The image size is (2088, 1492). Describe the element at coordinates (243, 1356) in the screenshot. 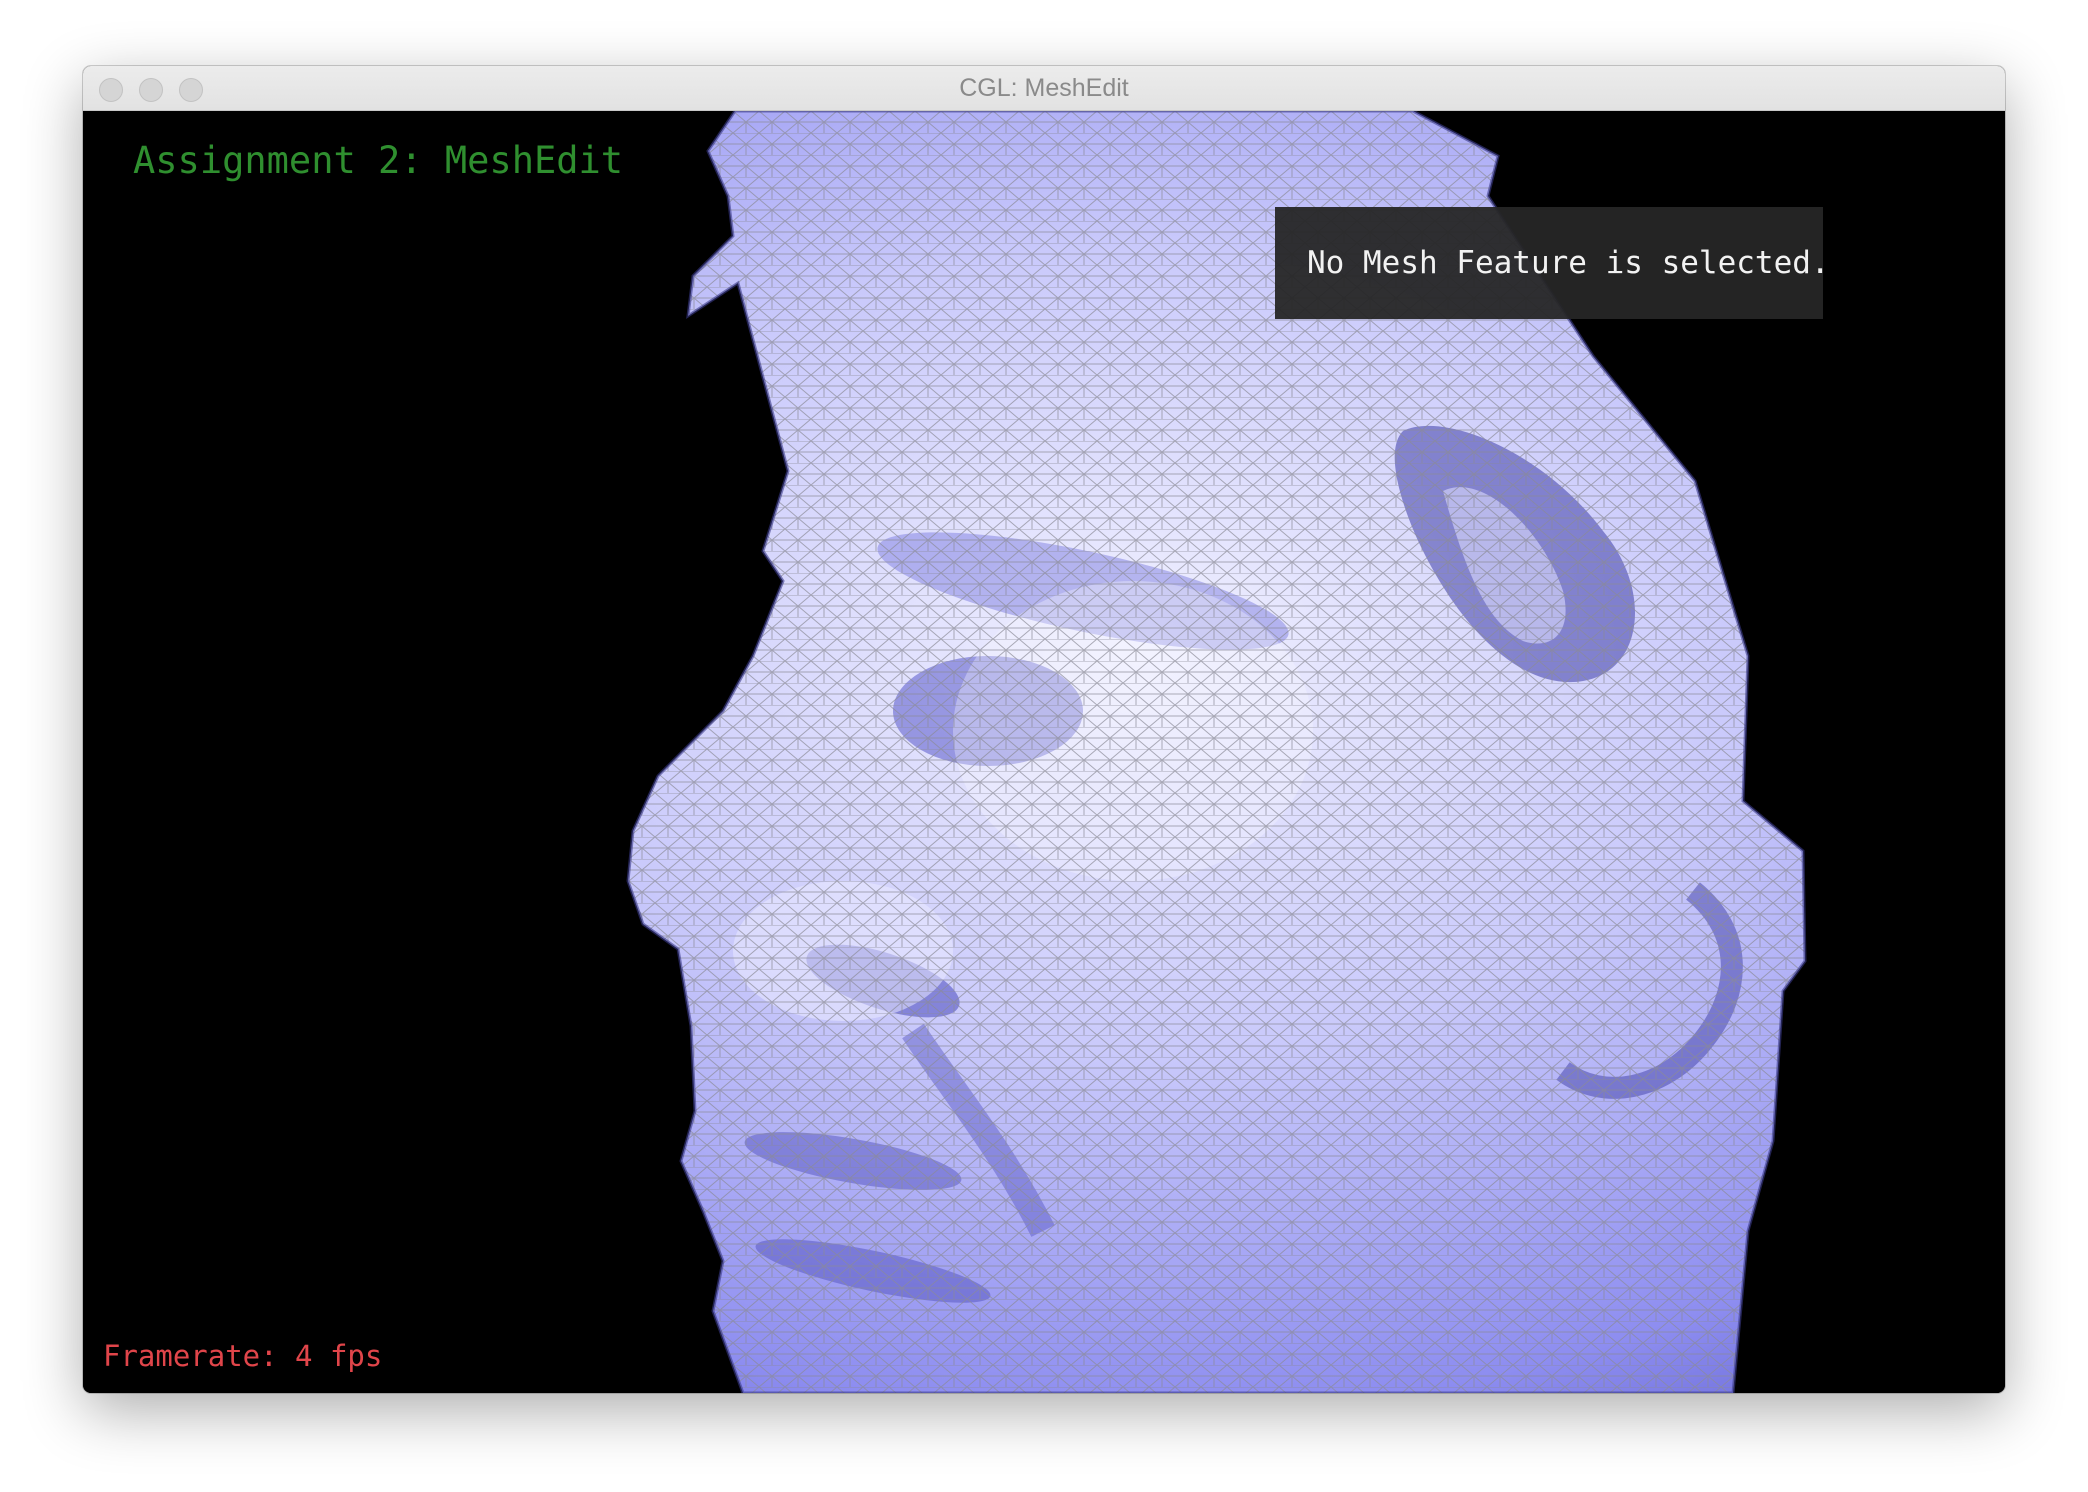

I see `framerate-readout: Framerate: 4 fps` at that location.